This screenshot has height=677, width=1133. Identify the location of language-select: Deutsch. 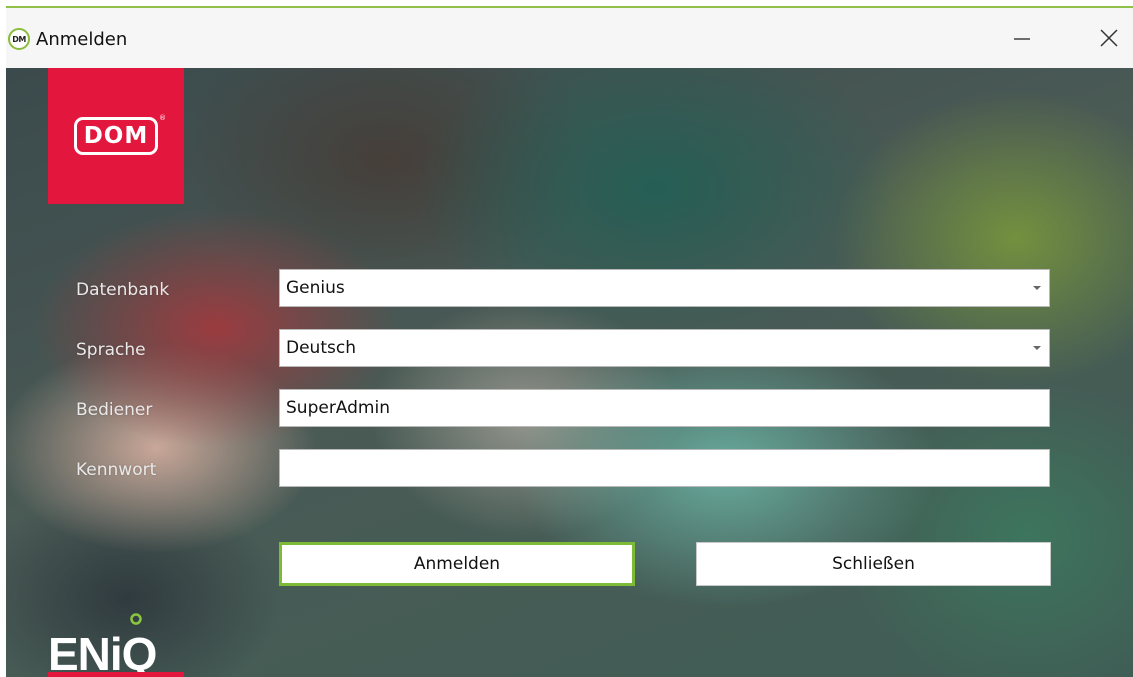
(664, 348).